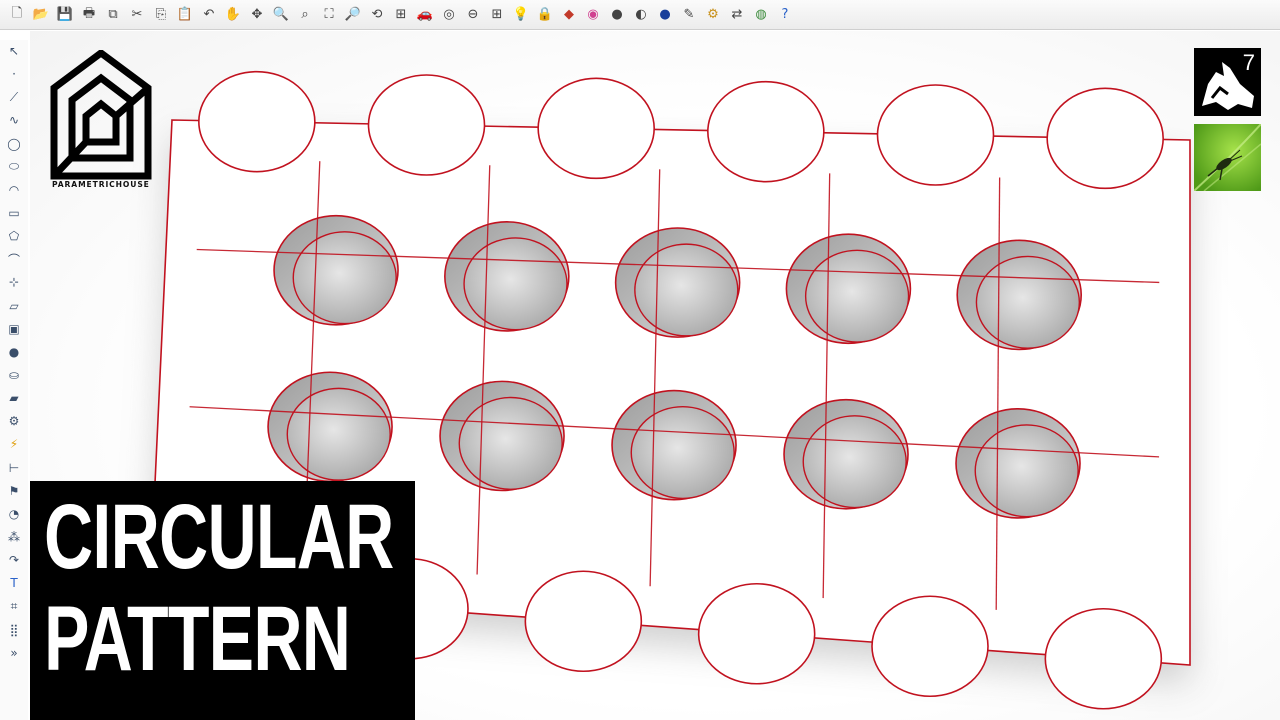 The width and height of the screenshot is (1280, 720). What do you see at coordinates (209, 15) in the screenshot?
I see `undo-icon: ↶` at bounding box center [209, 15].